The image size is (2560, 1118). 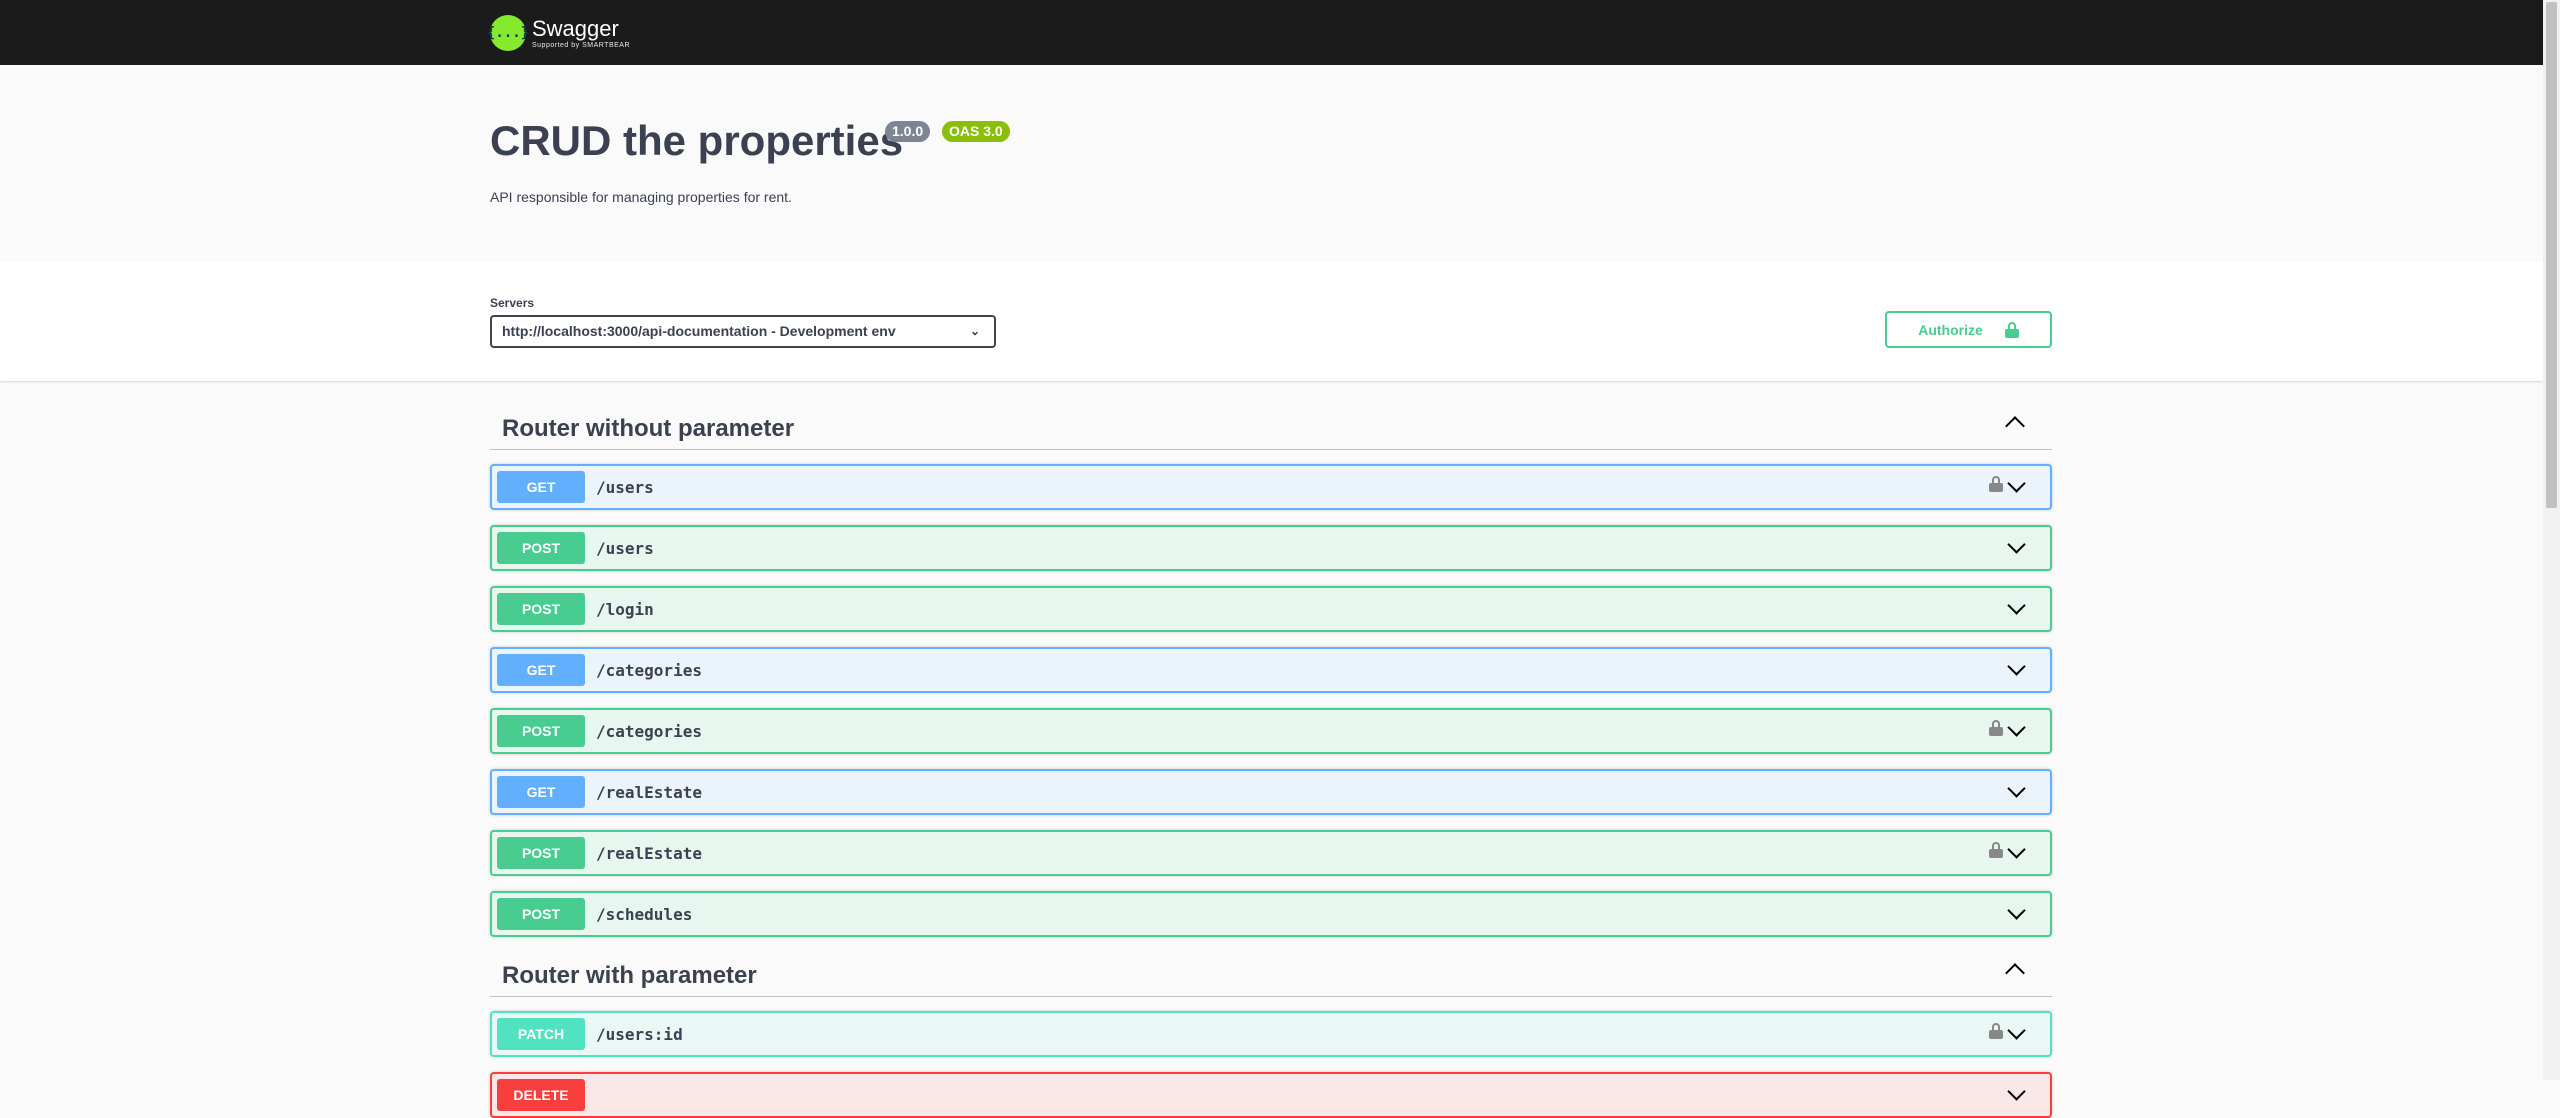 What do you see at coordinates (1271, 731) in the screenshot?
I see `operation-post: POST/categories` at bounding box center [1271, 731].